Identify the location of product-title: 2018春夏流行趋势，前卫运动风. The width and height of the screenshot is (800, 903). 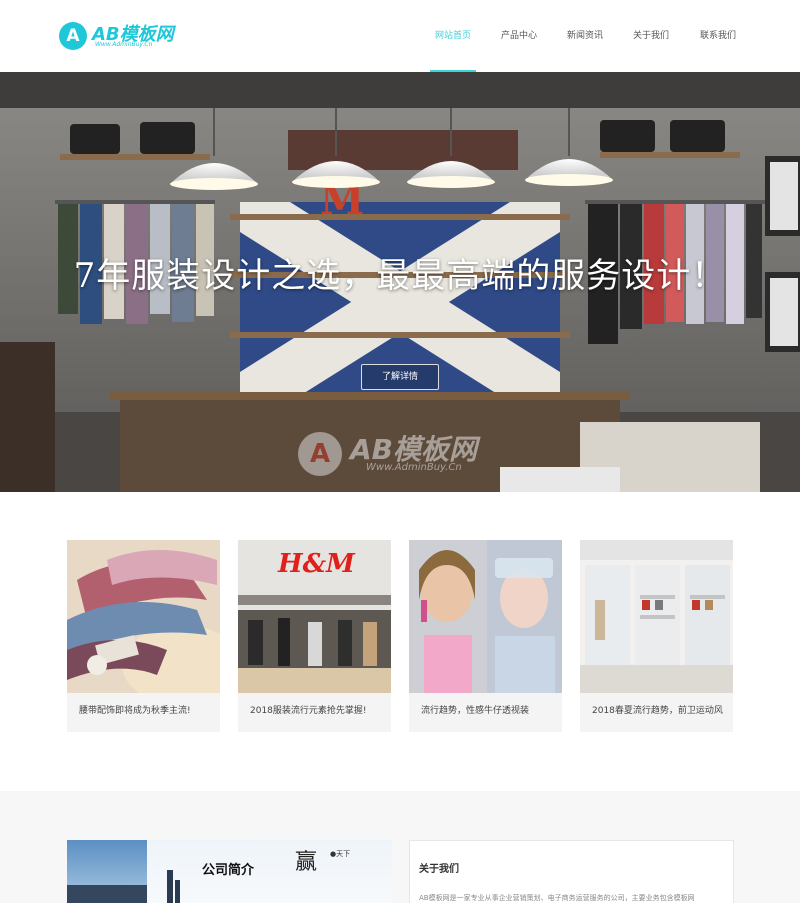
(657, 711).